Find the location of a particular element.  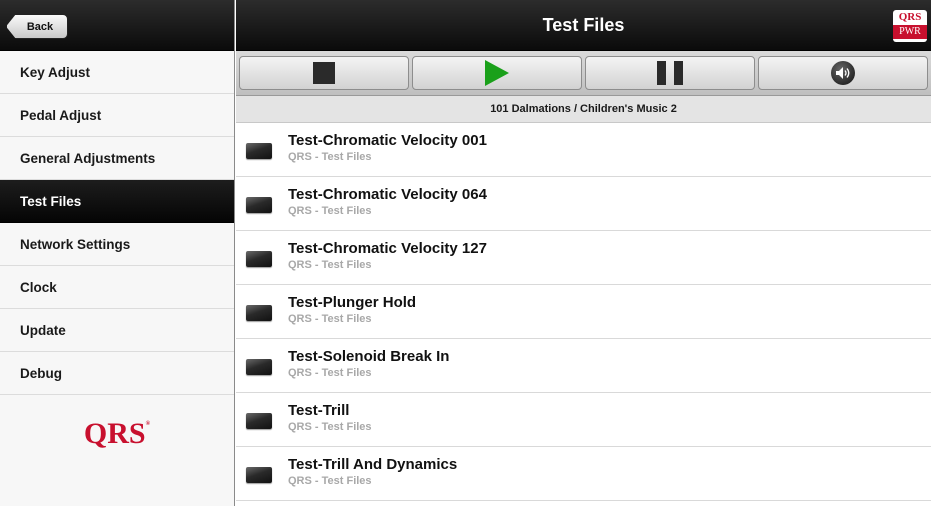

file-title: Test-Chromatic Velocity 127 is located at coordinates (387, 248).